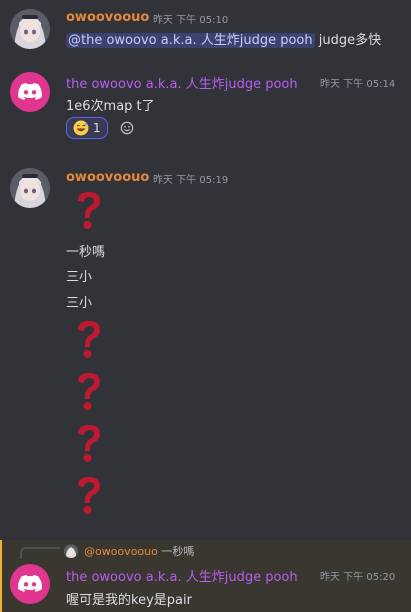 The width and height of the screenshot is (411, 612). I want to click on message-content: @the owoovo a.k.a. 人生炸judge pooh judge多快, so click(223, 38).